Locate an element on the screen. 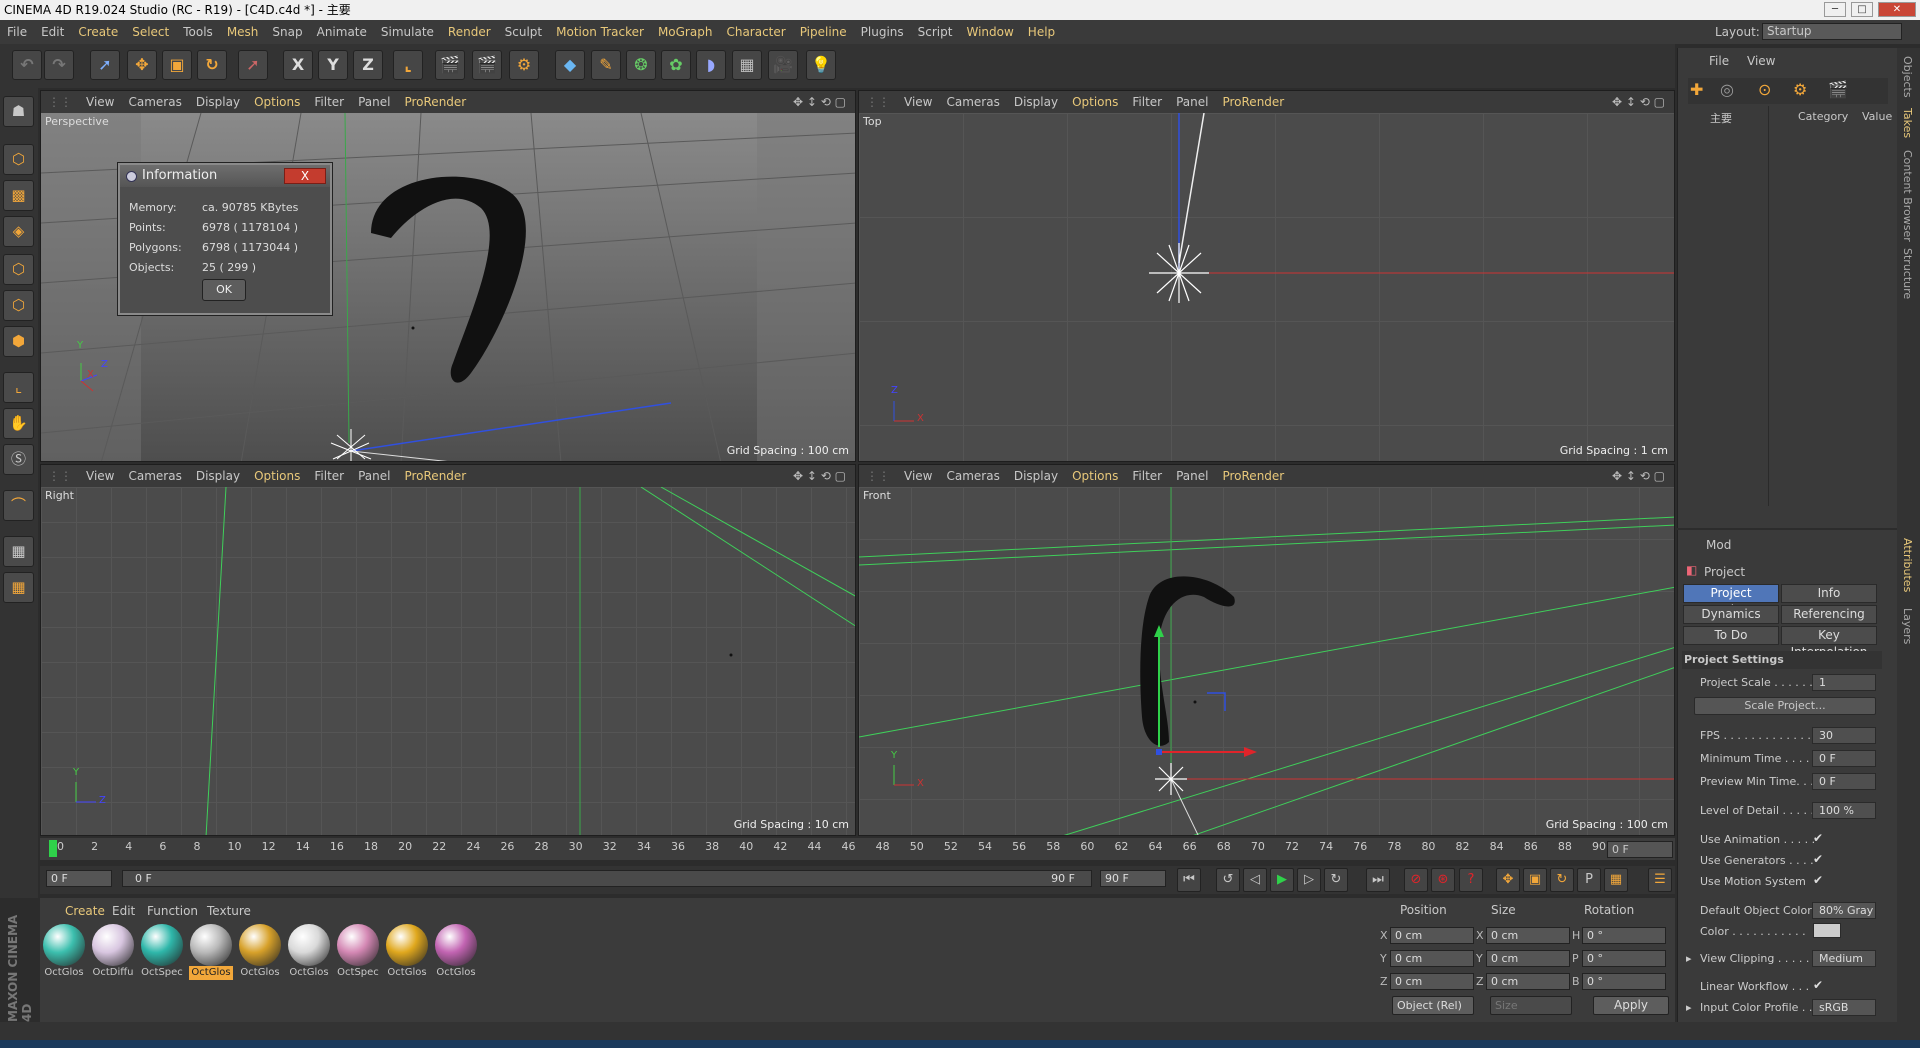  mat-menu-texture: Texture is located at coordinates (229, 911).